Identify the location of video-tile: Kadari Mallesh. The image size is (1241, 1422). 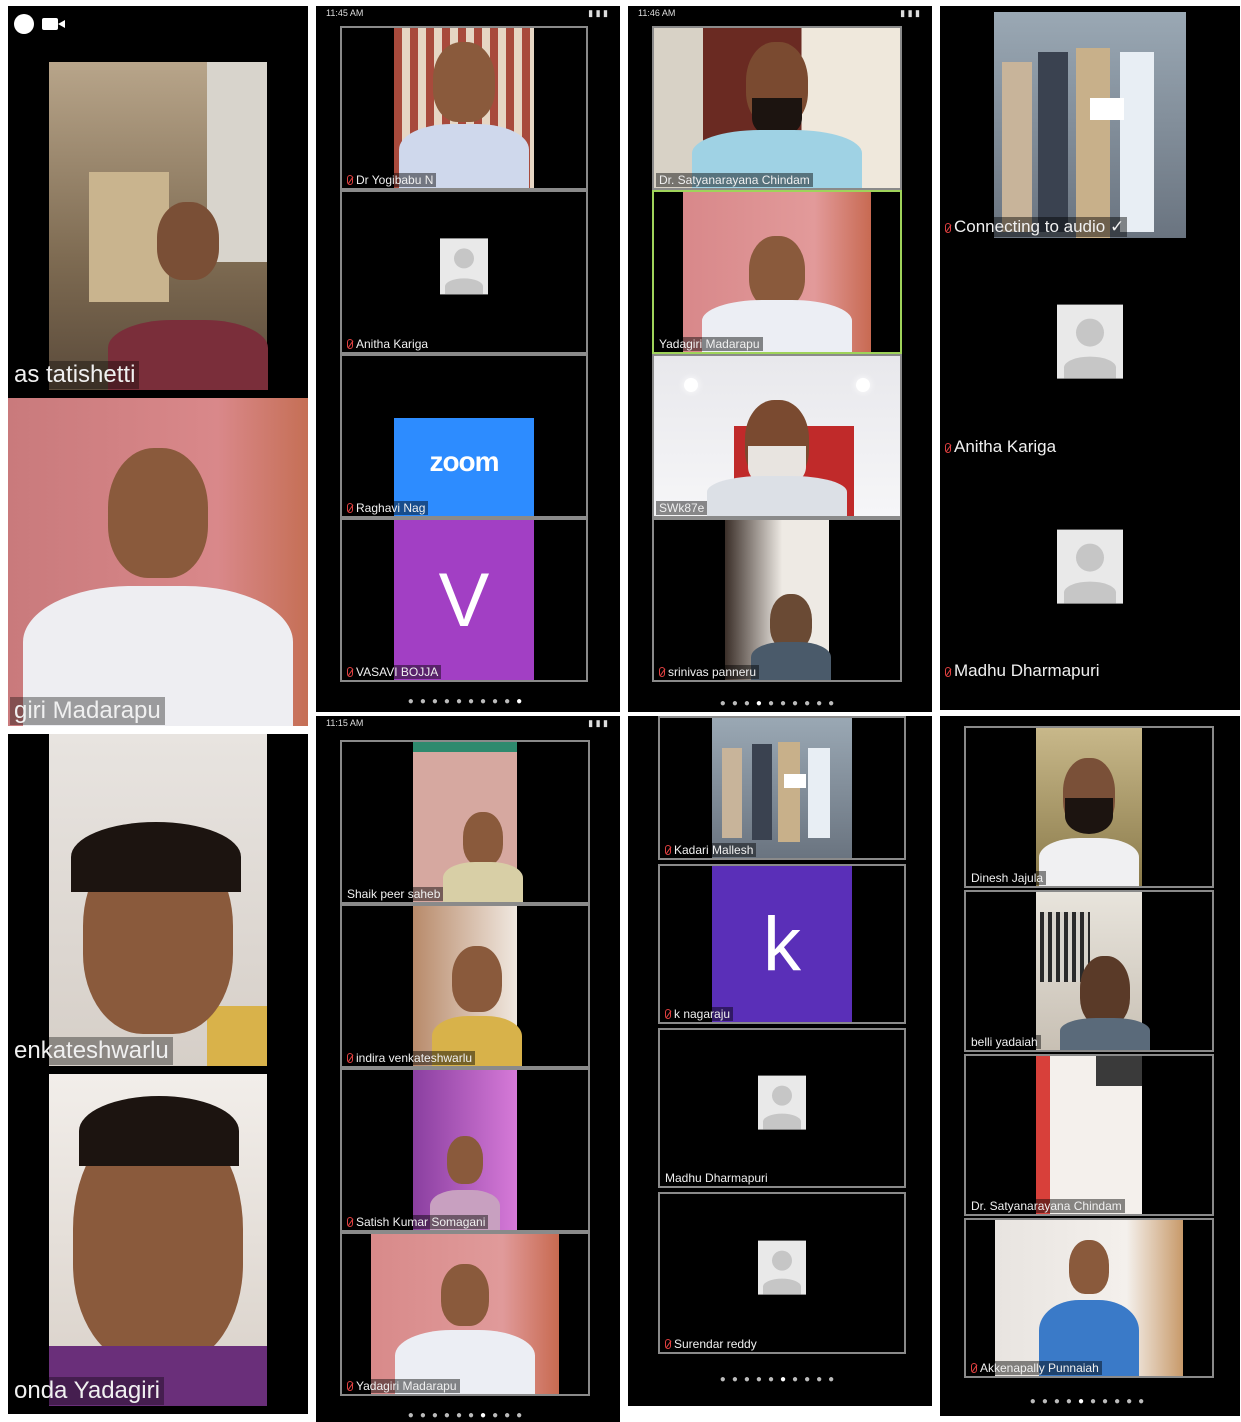
(782, 788).